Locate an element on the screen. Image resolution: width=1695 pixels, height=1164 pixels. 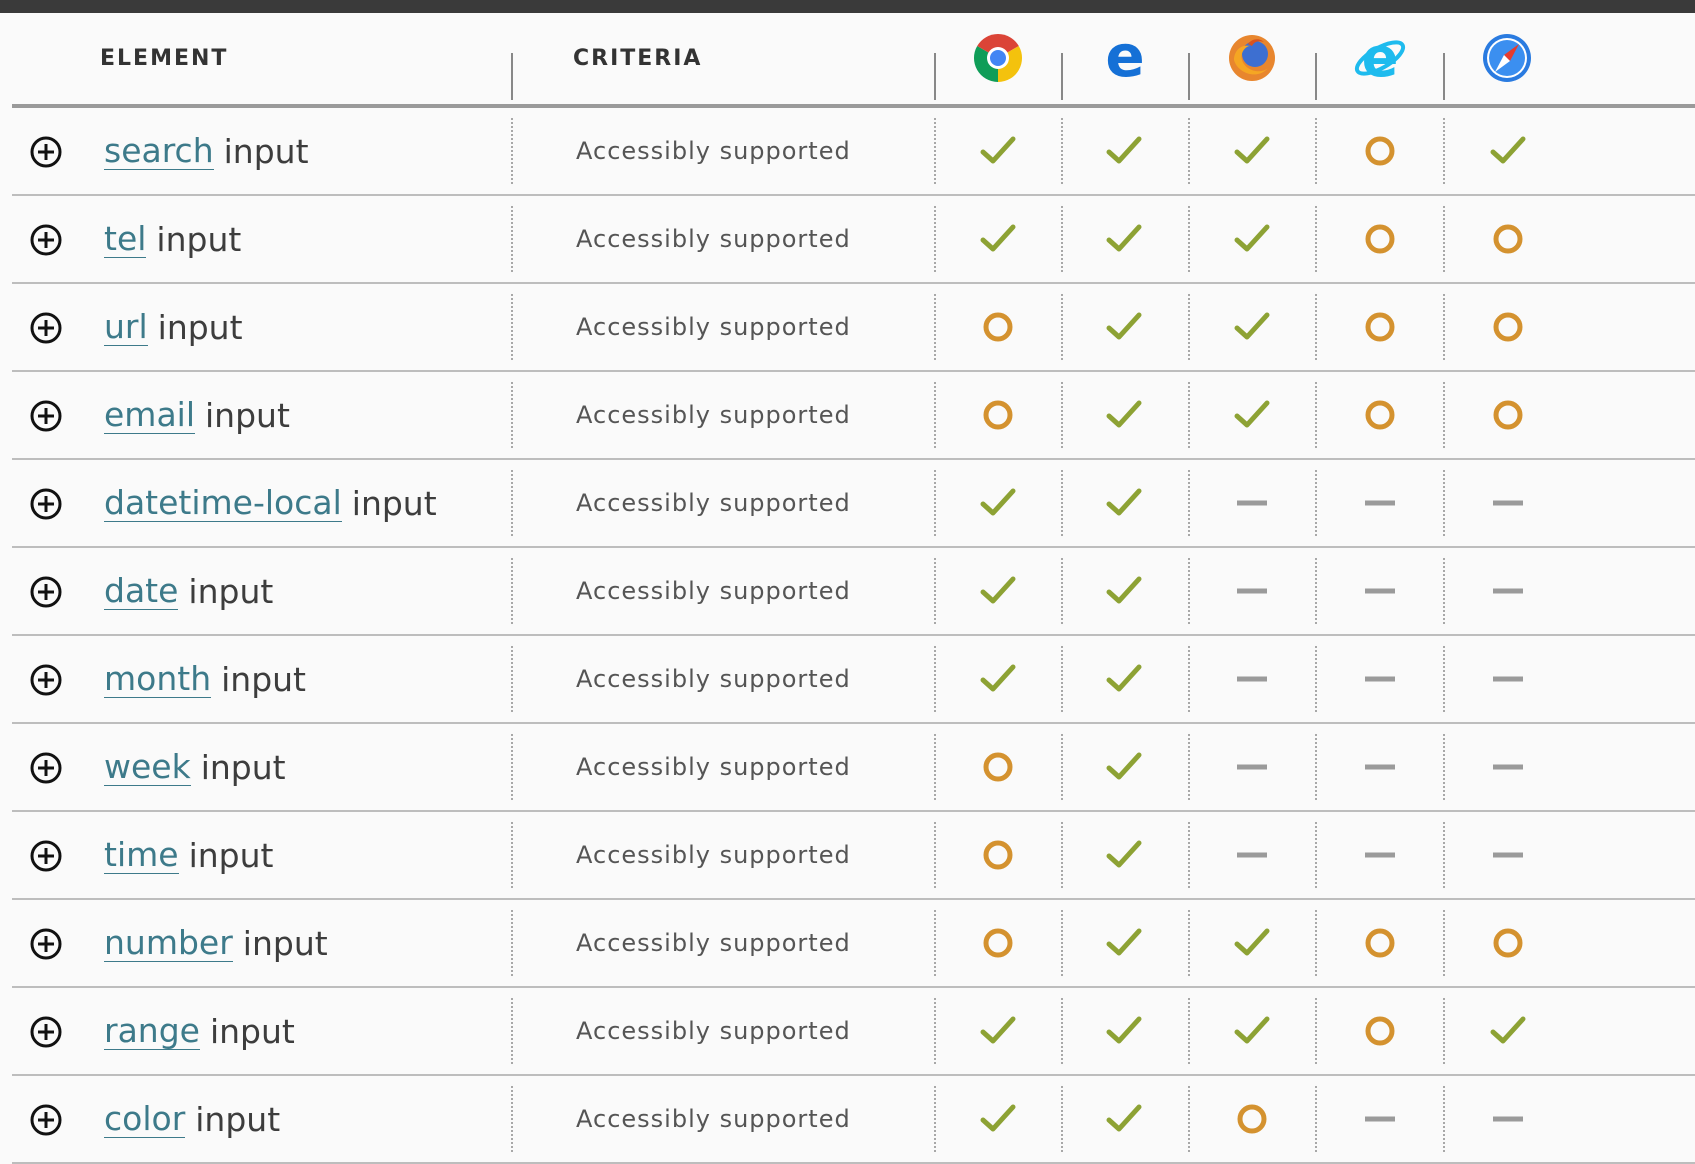
element-link: email is located at coordinates (150, 415).